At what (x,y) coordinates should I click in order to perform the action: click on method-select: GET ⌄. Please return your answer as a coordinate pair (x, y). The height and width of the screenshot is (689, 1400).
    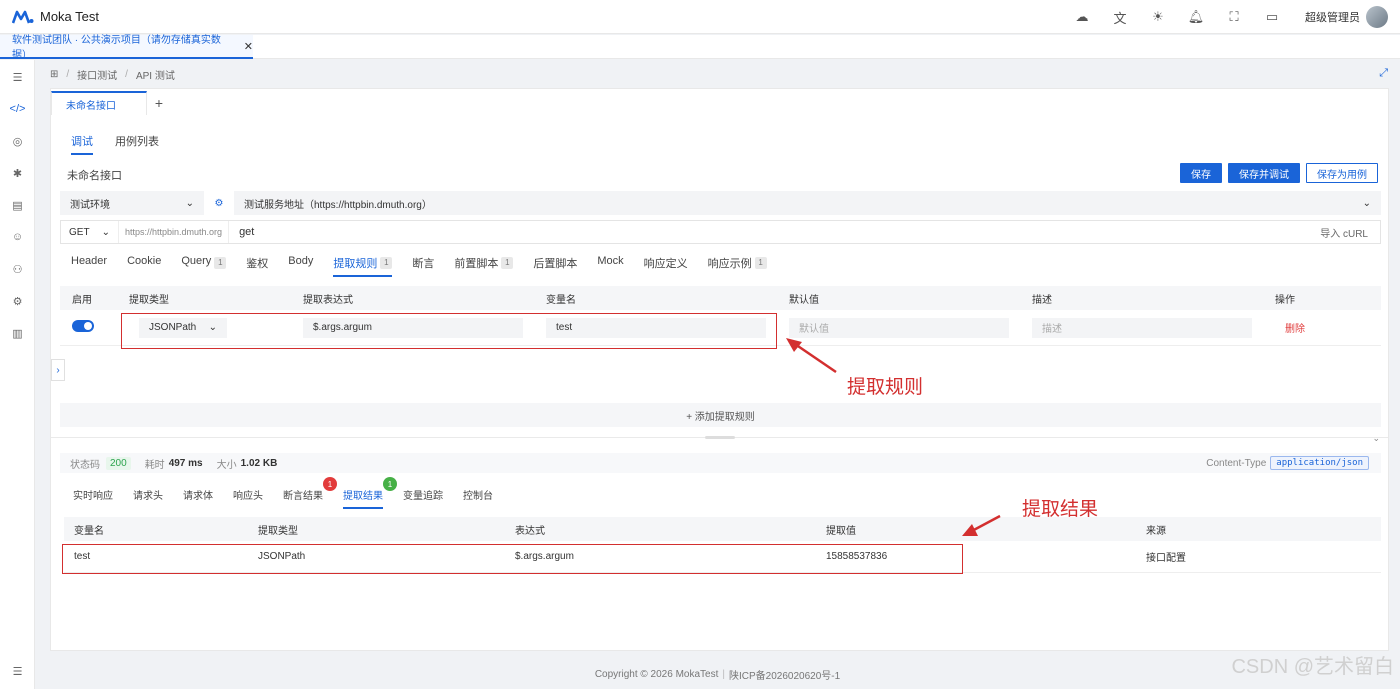
    Looking at the image, I should click on (90, 232).